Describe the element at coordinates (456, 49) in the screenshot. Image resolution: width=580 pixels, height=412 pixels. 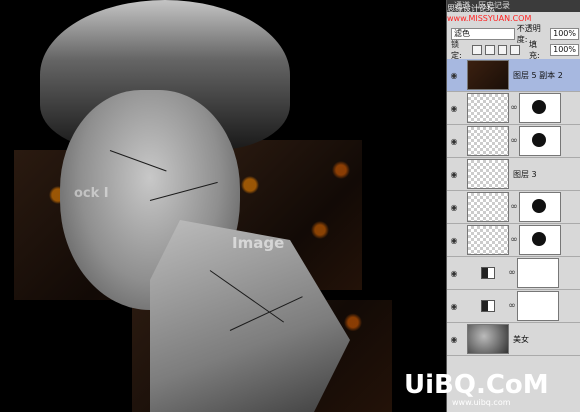
I see `lock-label: 锁定:` at that location.